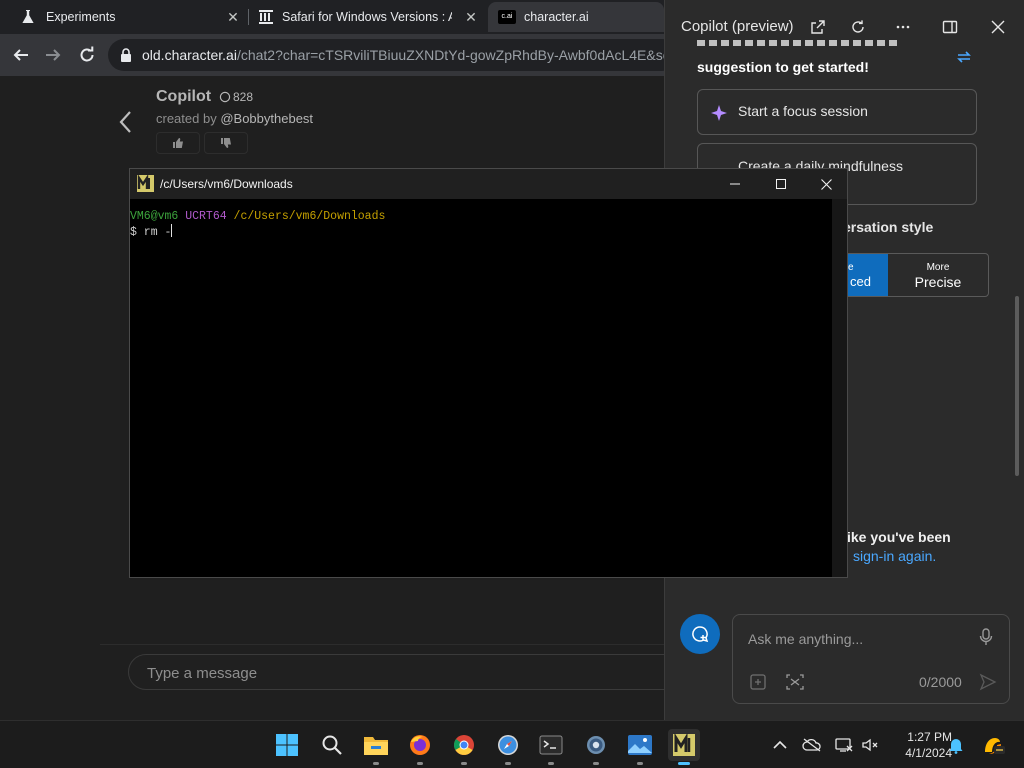 The height and width of the screenshot is (768, 1024). Describe the element at coordinates (488, 184) in the screenshot. I see `terminal-titlebar: /c/Users/vm6/Downloads` at that location.